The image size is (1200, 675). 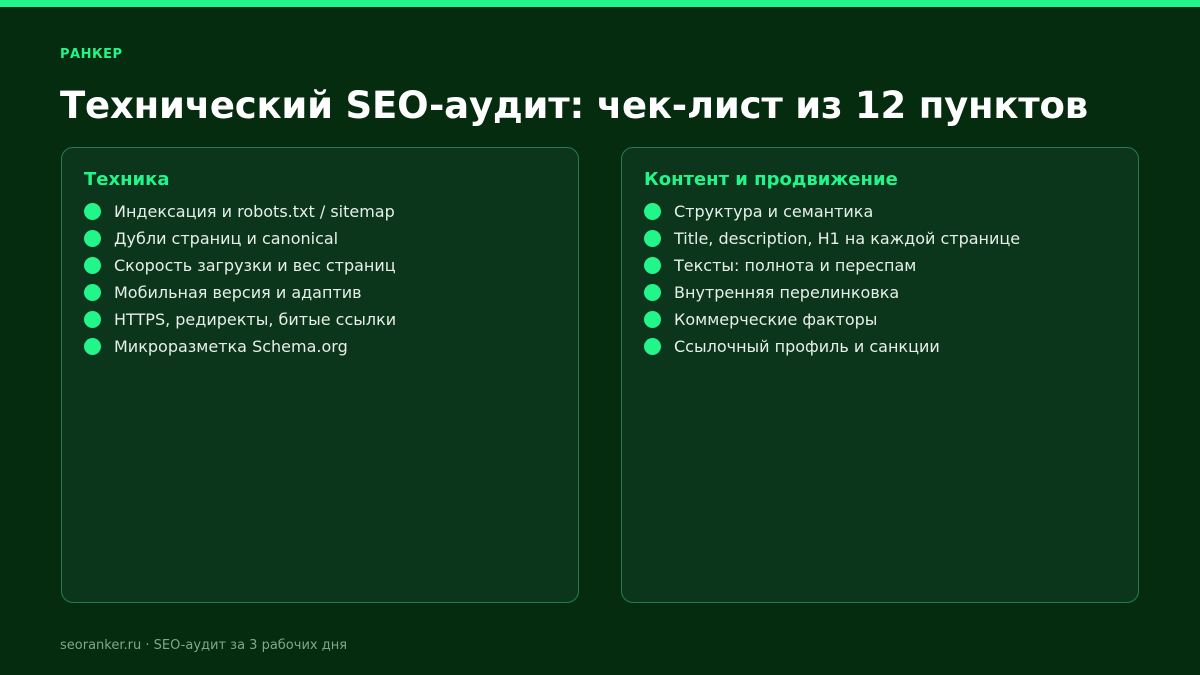 What do you see at coordinates (254, 211) in the screenshot?
I see `checklist-item-text: Индексация и robots.txt / sitemap` at bounding box center [254, 211].